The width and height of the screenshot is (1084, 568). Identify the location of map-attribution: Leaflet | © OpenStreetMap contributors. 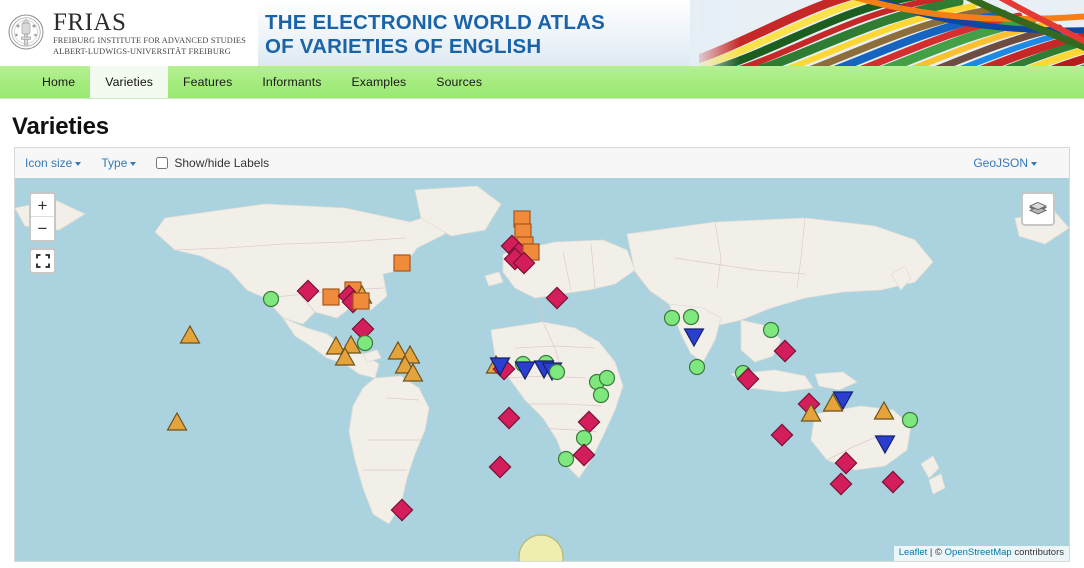
(981, 553).